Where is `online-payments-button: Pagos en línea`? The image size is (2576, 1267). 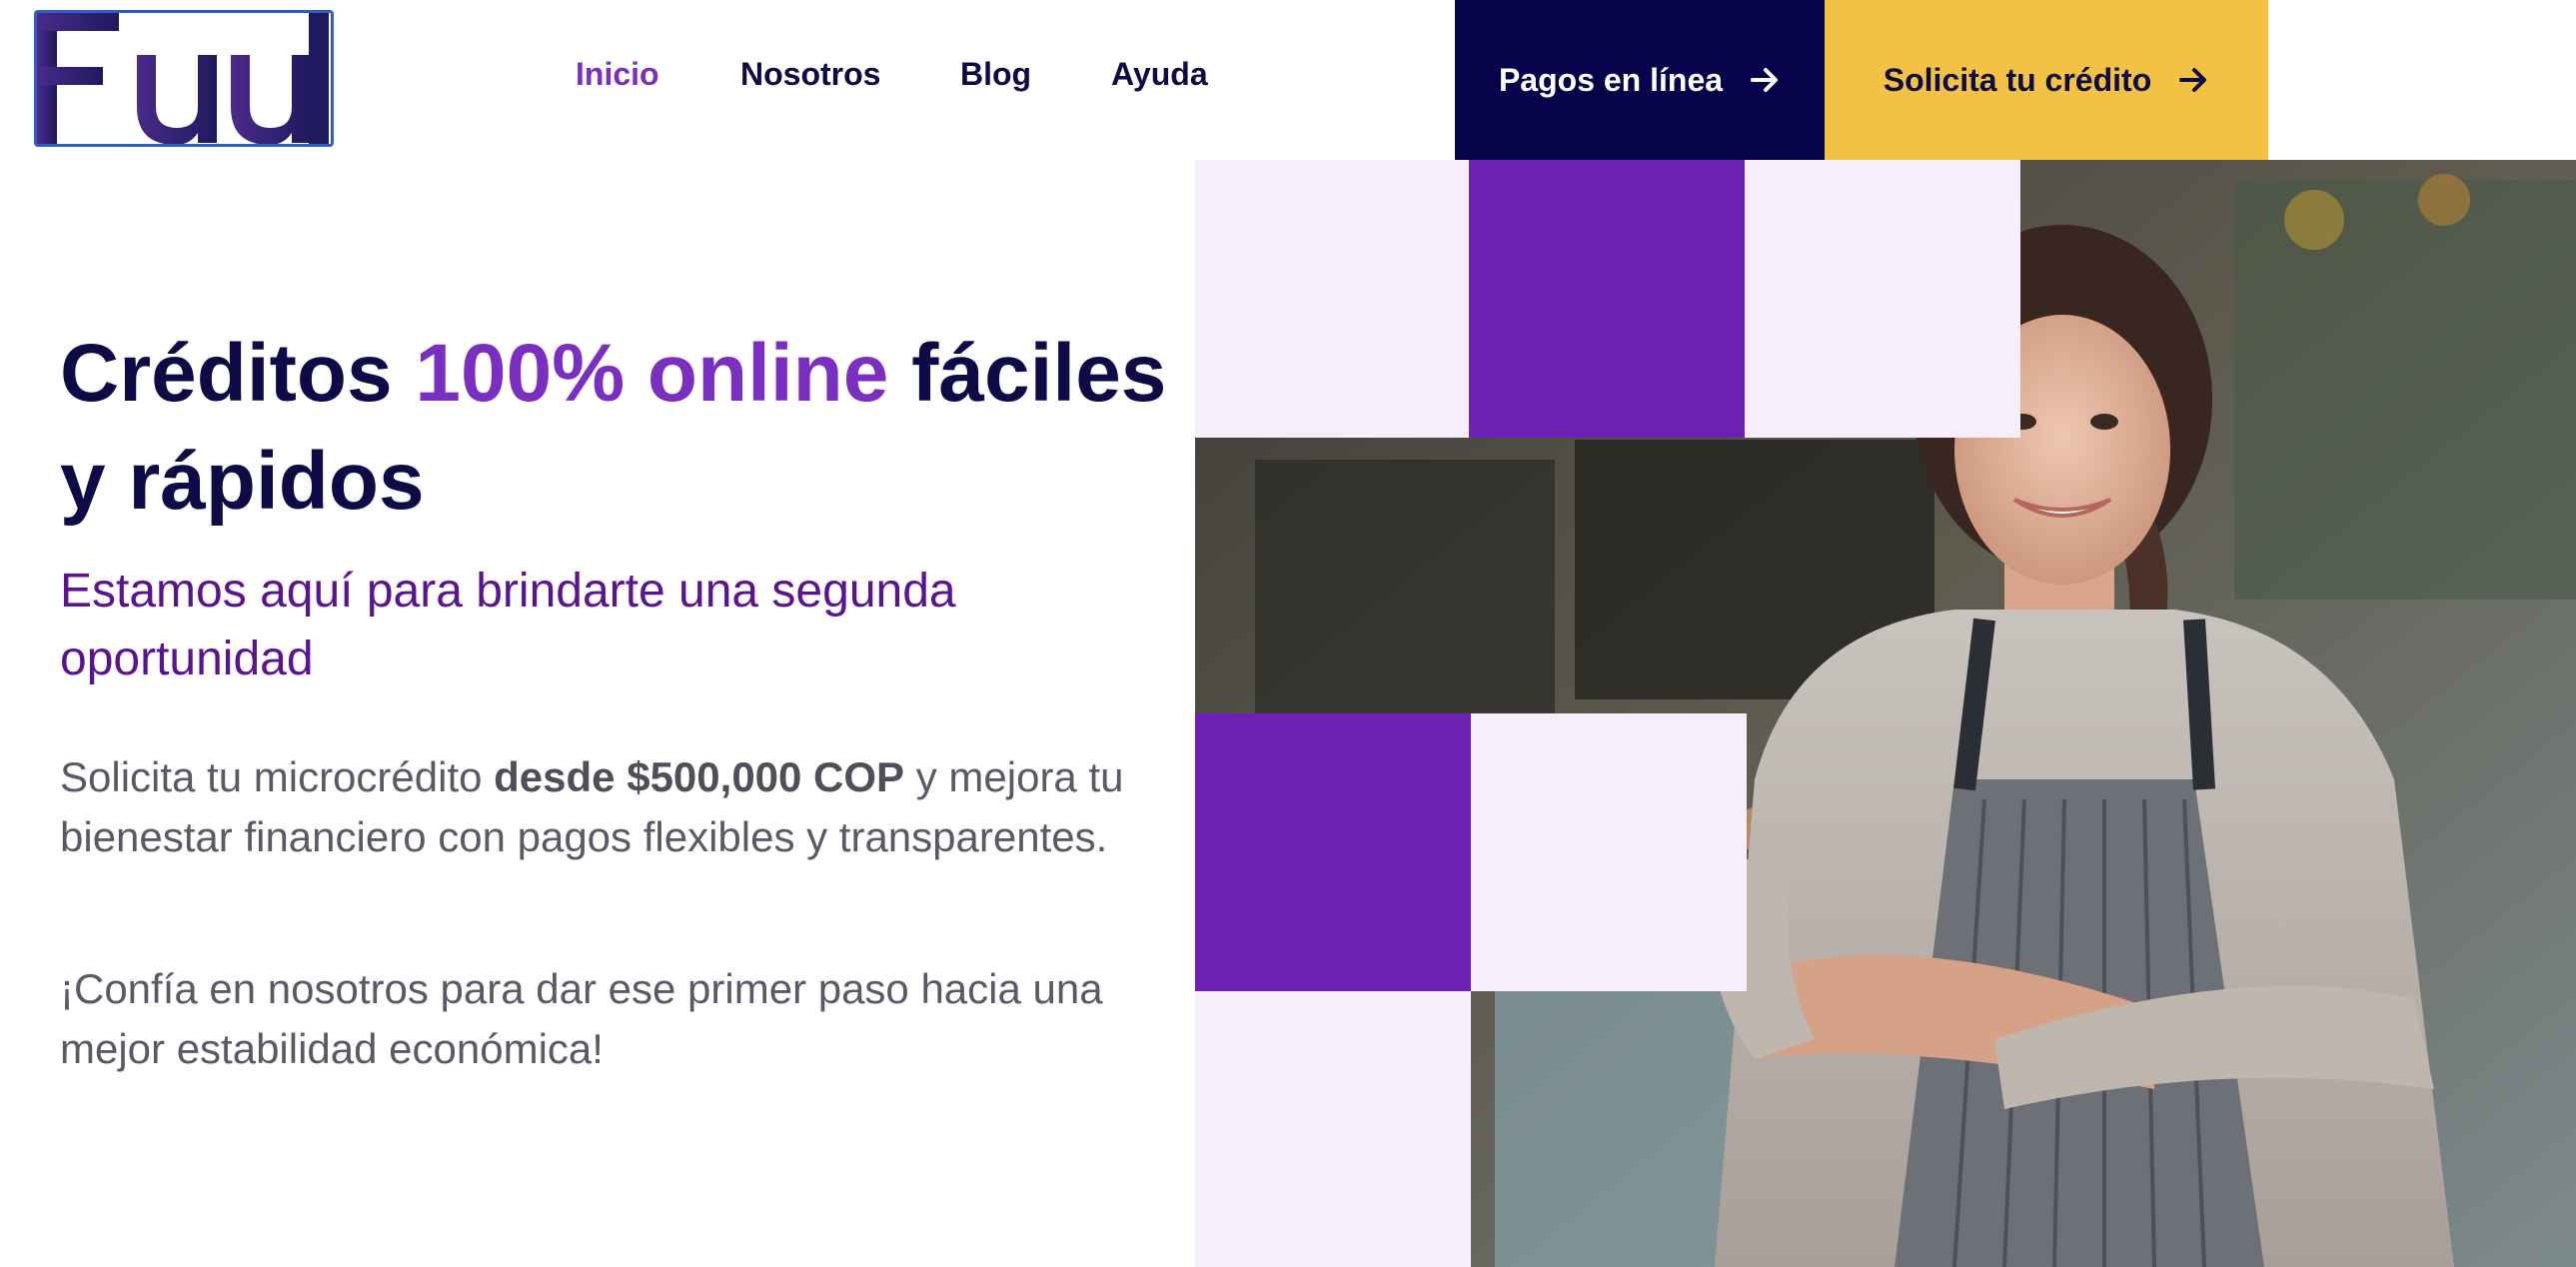
online-payments-button: Pagos en línea is located at coordinates (1640, 80).